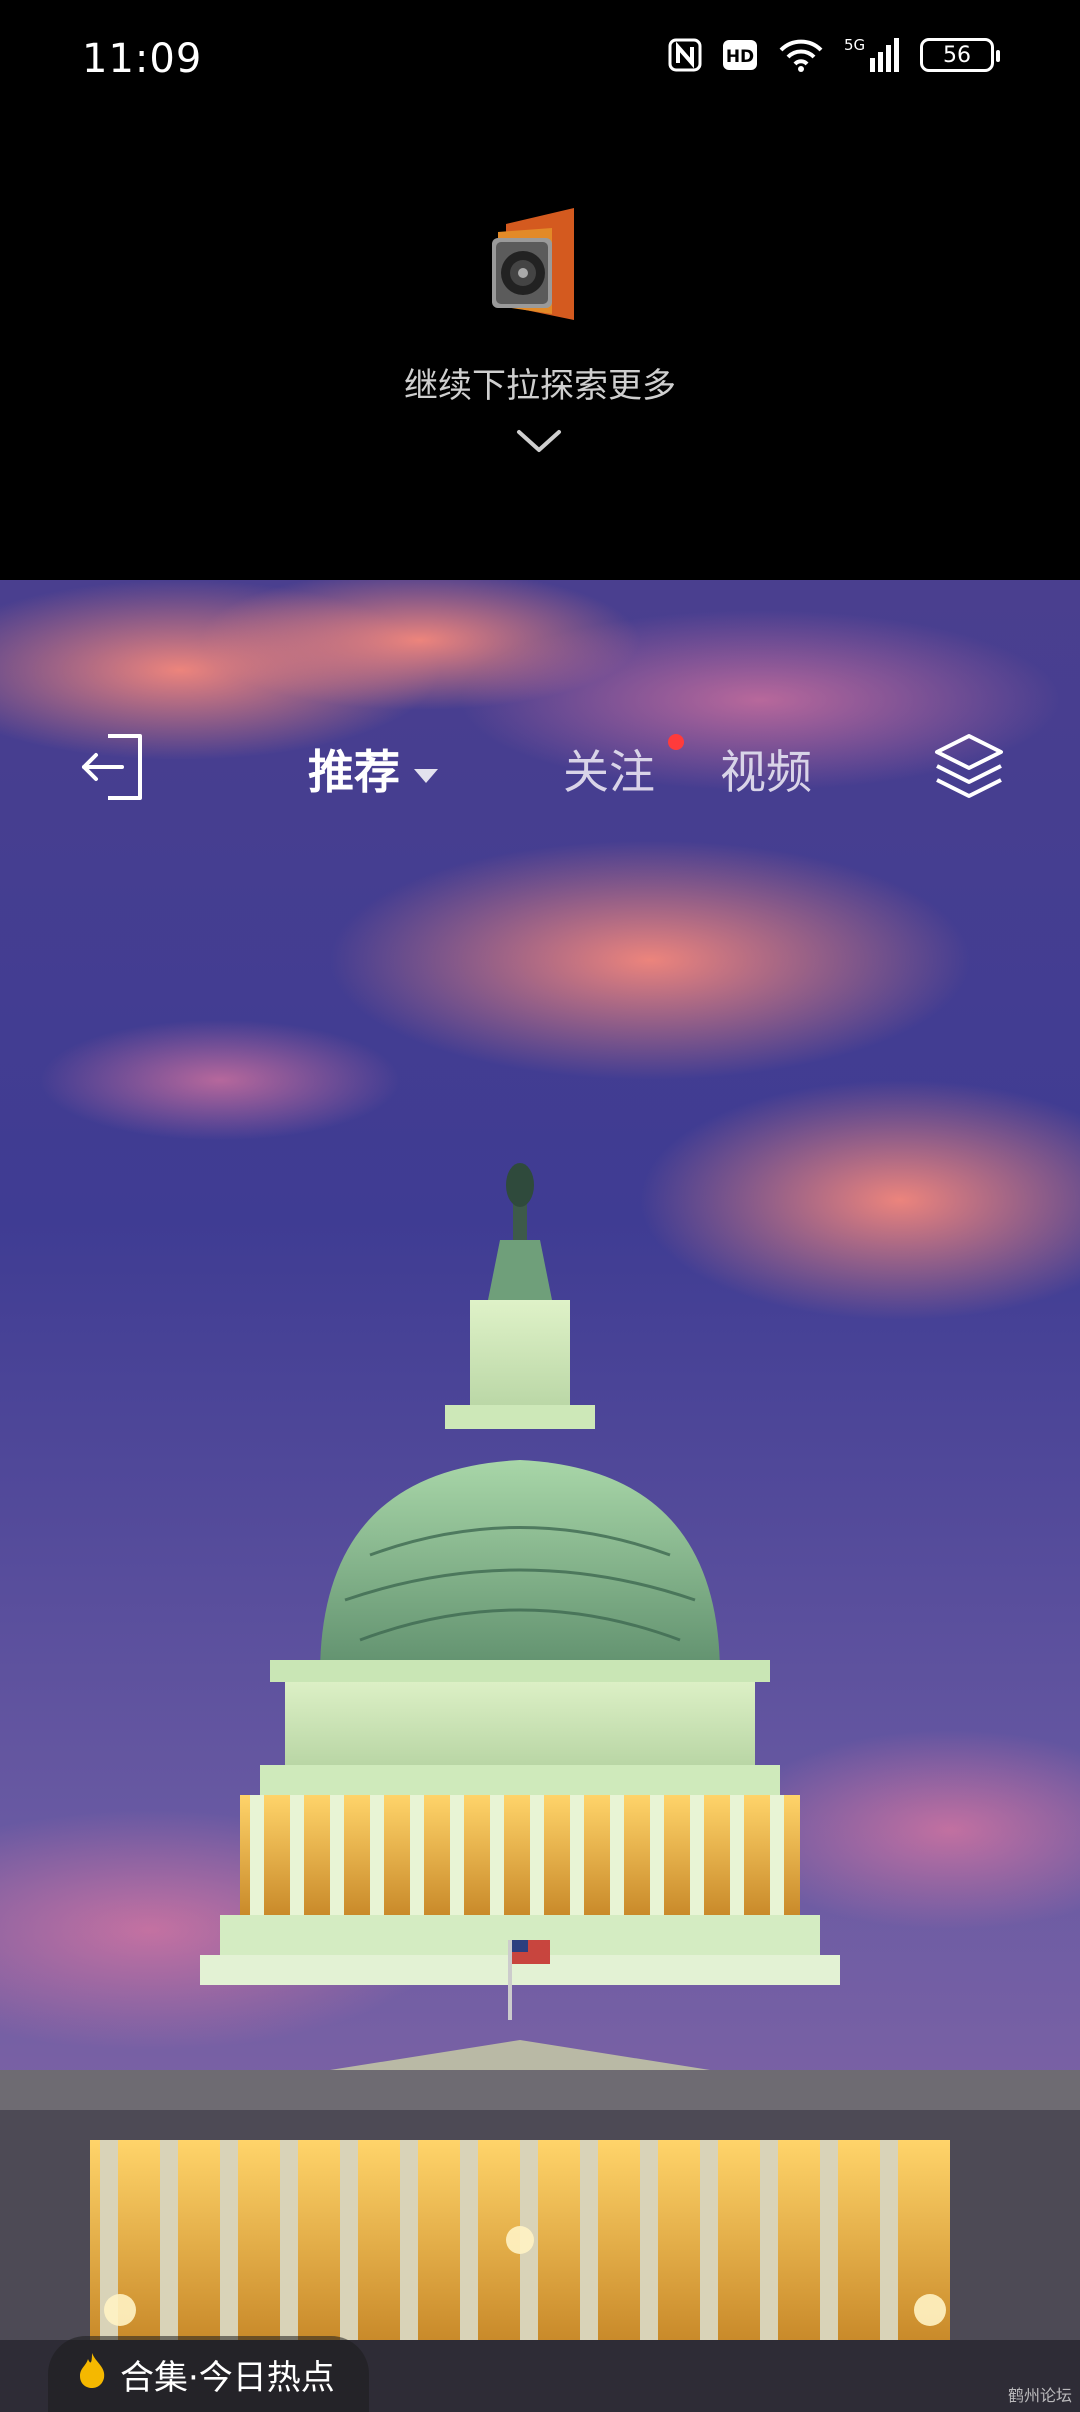 The image size is (1080, 2412). I want to click on hd-icon: HD, so click(740, 55).